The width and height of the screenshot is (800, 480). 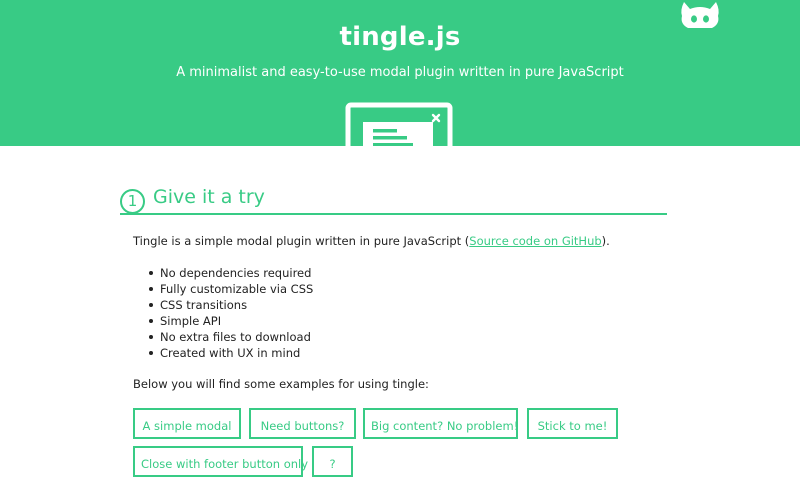 I want to click on list-item: No dependencies required, so click(x=230, y=273).